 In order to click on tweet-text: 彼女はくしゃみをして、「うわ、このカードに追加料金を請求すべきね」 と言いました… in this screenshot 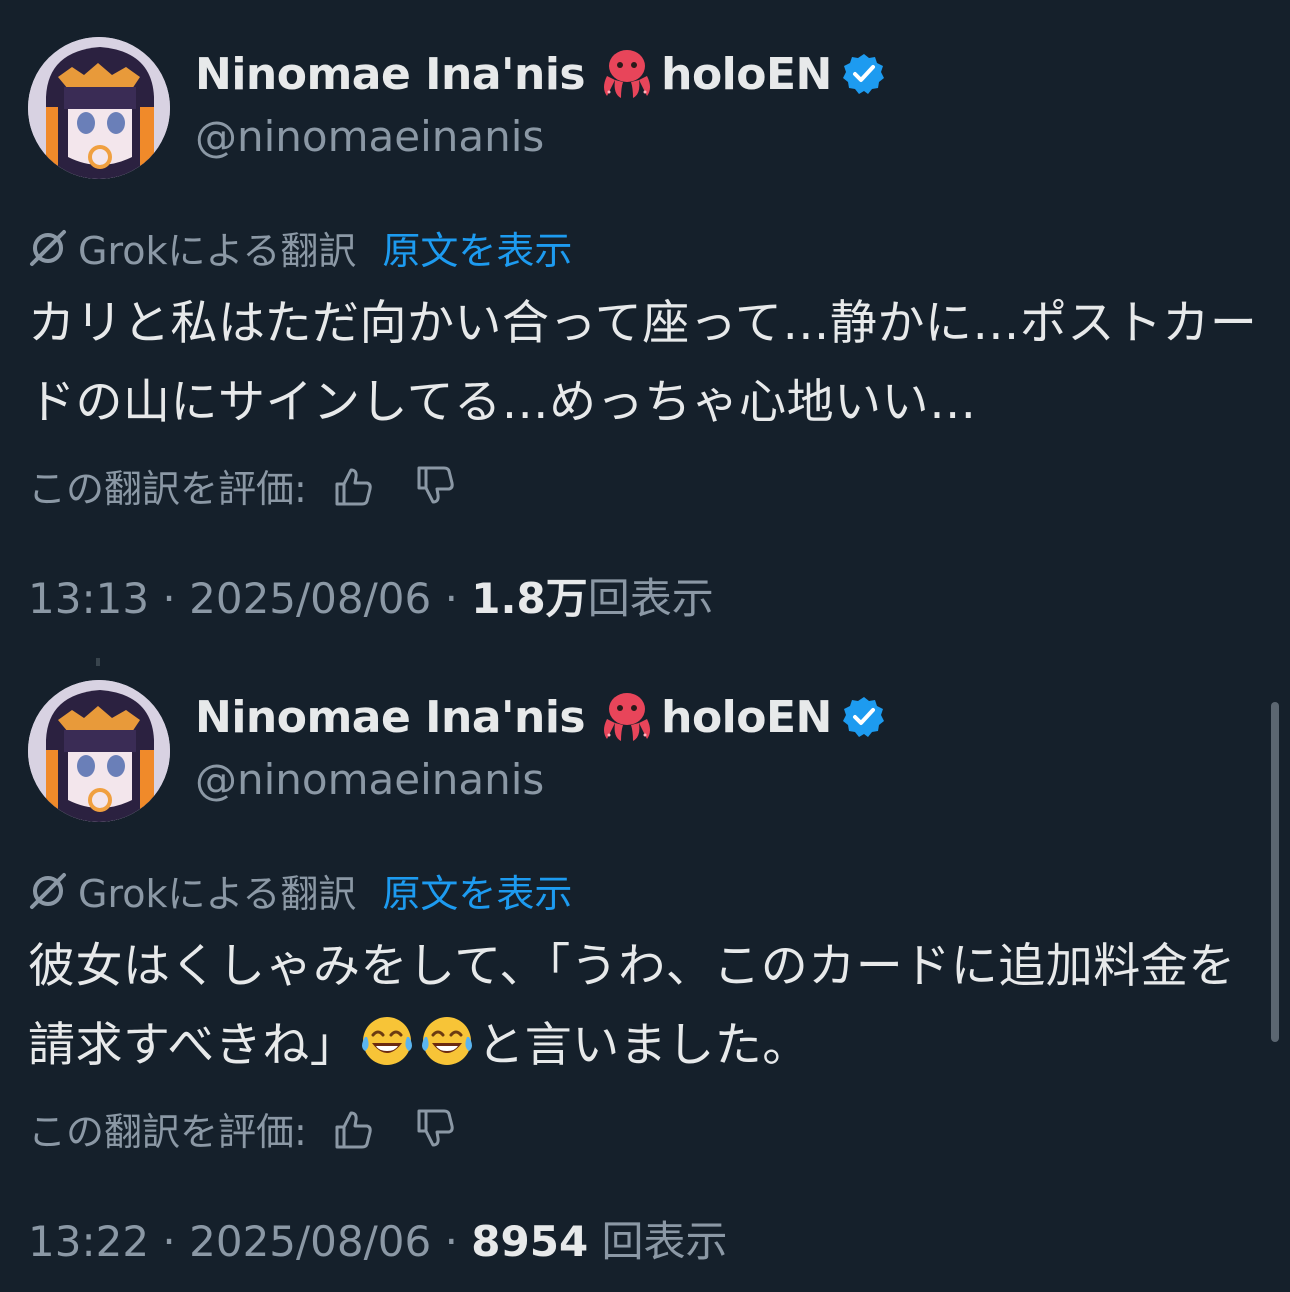, I will do `click(643, 1006)`.